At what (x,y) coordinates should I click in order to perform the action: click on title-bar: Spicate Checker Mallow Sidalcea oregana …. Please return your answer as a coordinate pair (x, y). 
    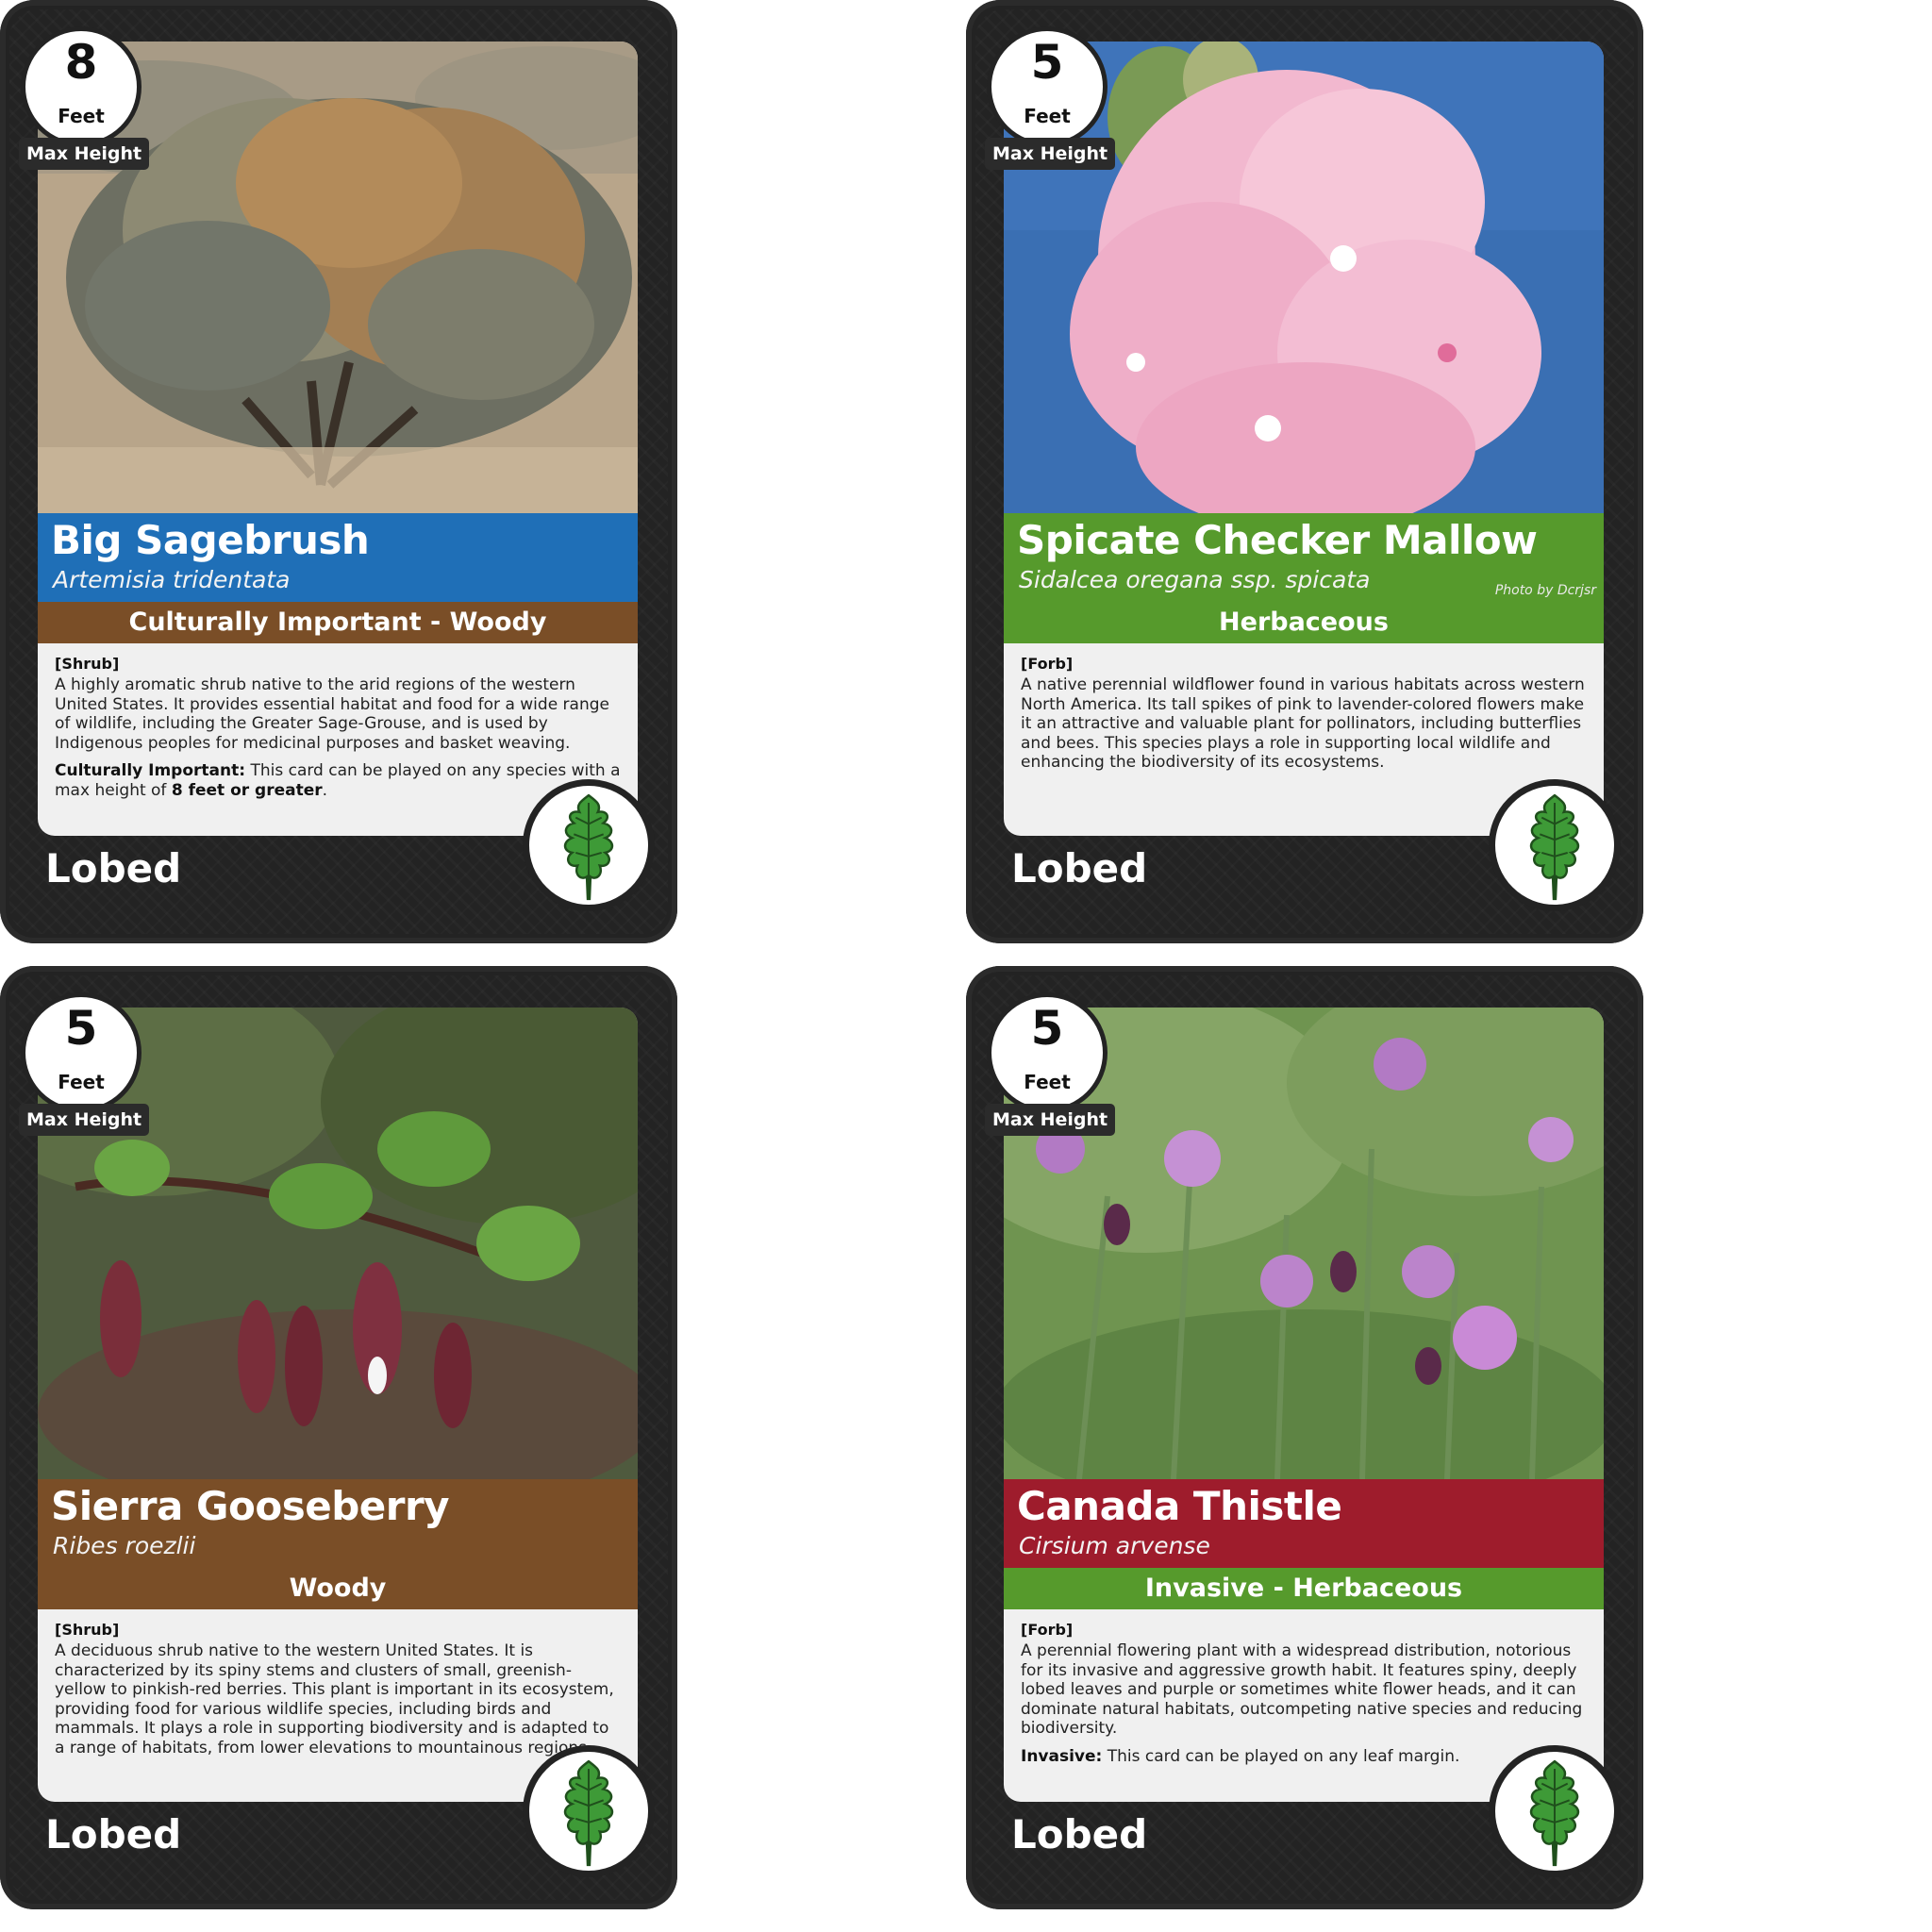
    Looking at the image, I should click on (1304, 557).